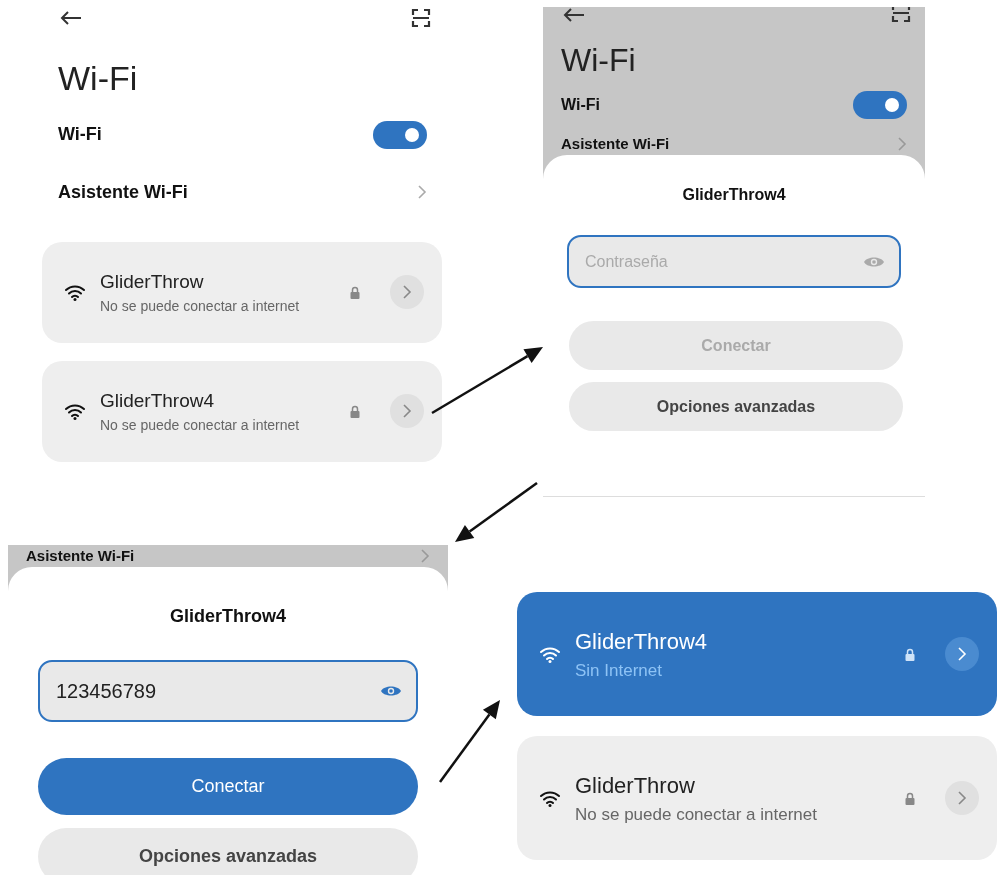  What do you see at coordinates (734, 262) in the screenshot?
I see `password-field: Contraseña` at bounding box center [734, 262].